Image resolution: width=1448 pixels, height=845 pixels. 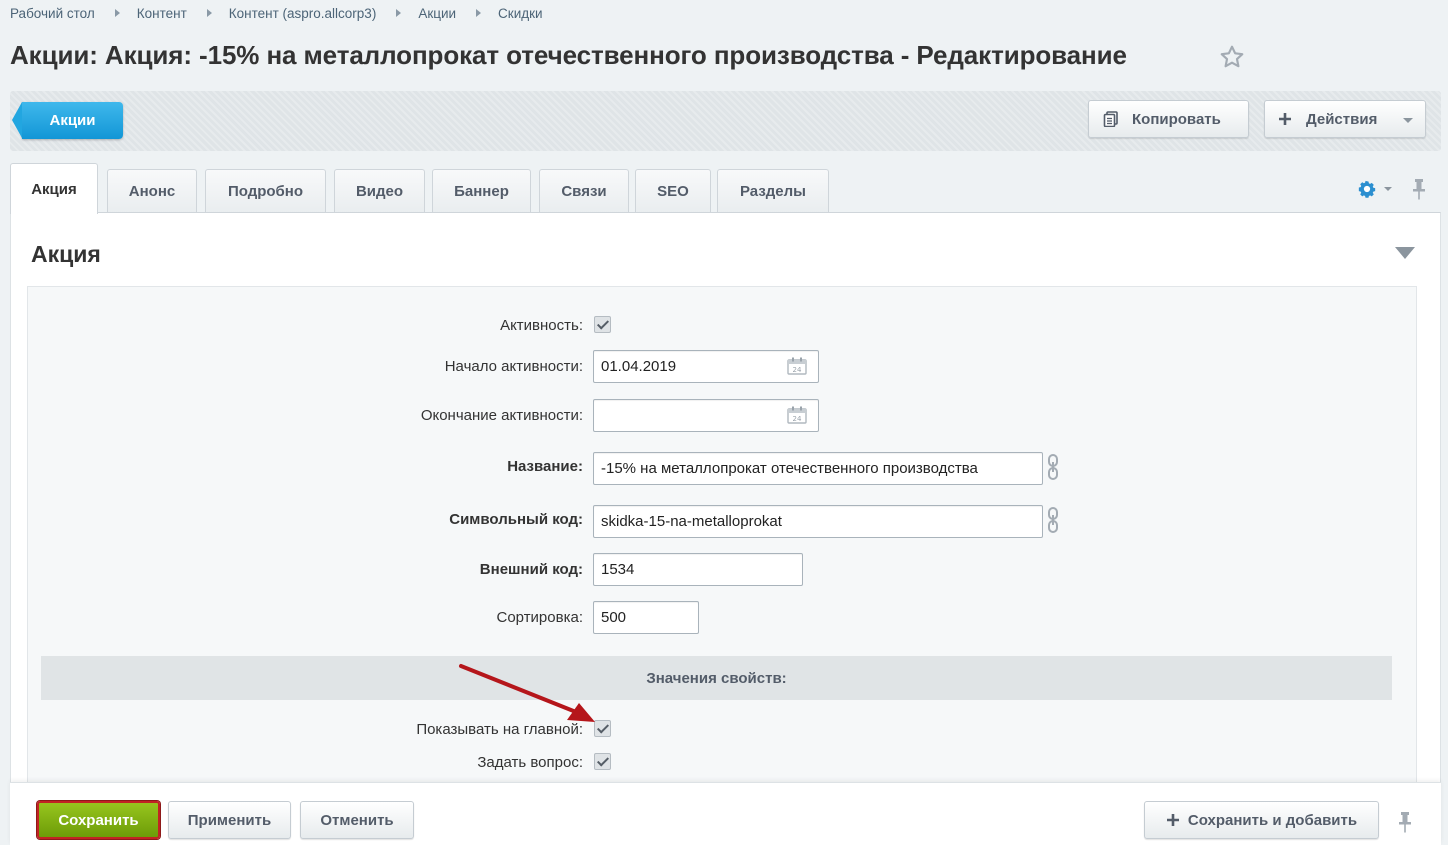 I want to click on tab-announce: Анонс, so click(x=152, y=191).